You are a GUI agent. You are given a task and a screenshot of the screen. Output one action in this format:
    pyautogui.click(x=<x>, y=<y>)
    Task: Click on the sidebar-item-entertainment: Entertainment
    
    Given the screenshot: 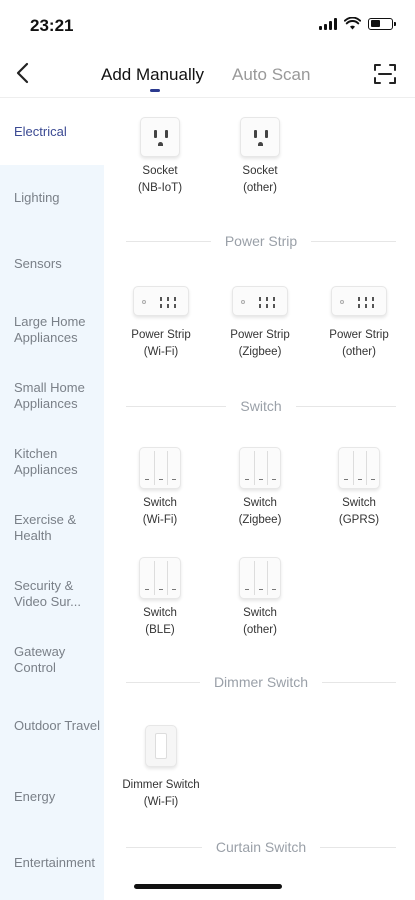 What is the action you would take?
    pyautogui.click(x=52, y=863)
    